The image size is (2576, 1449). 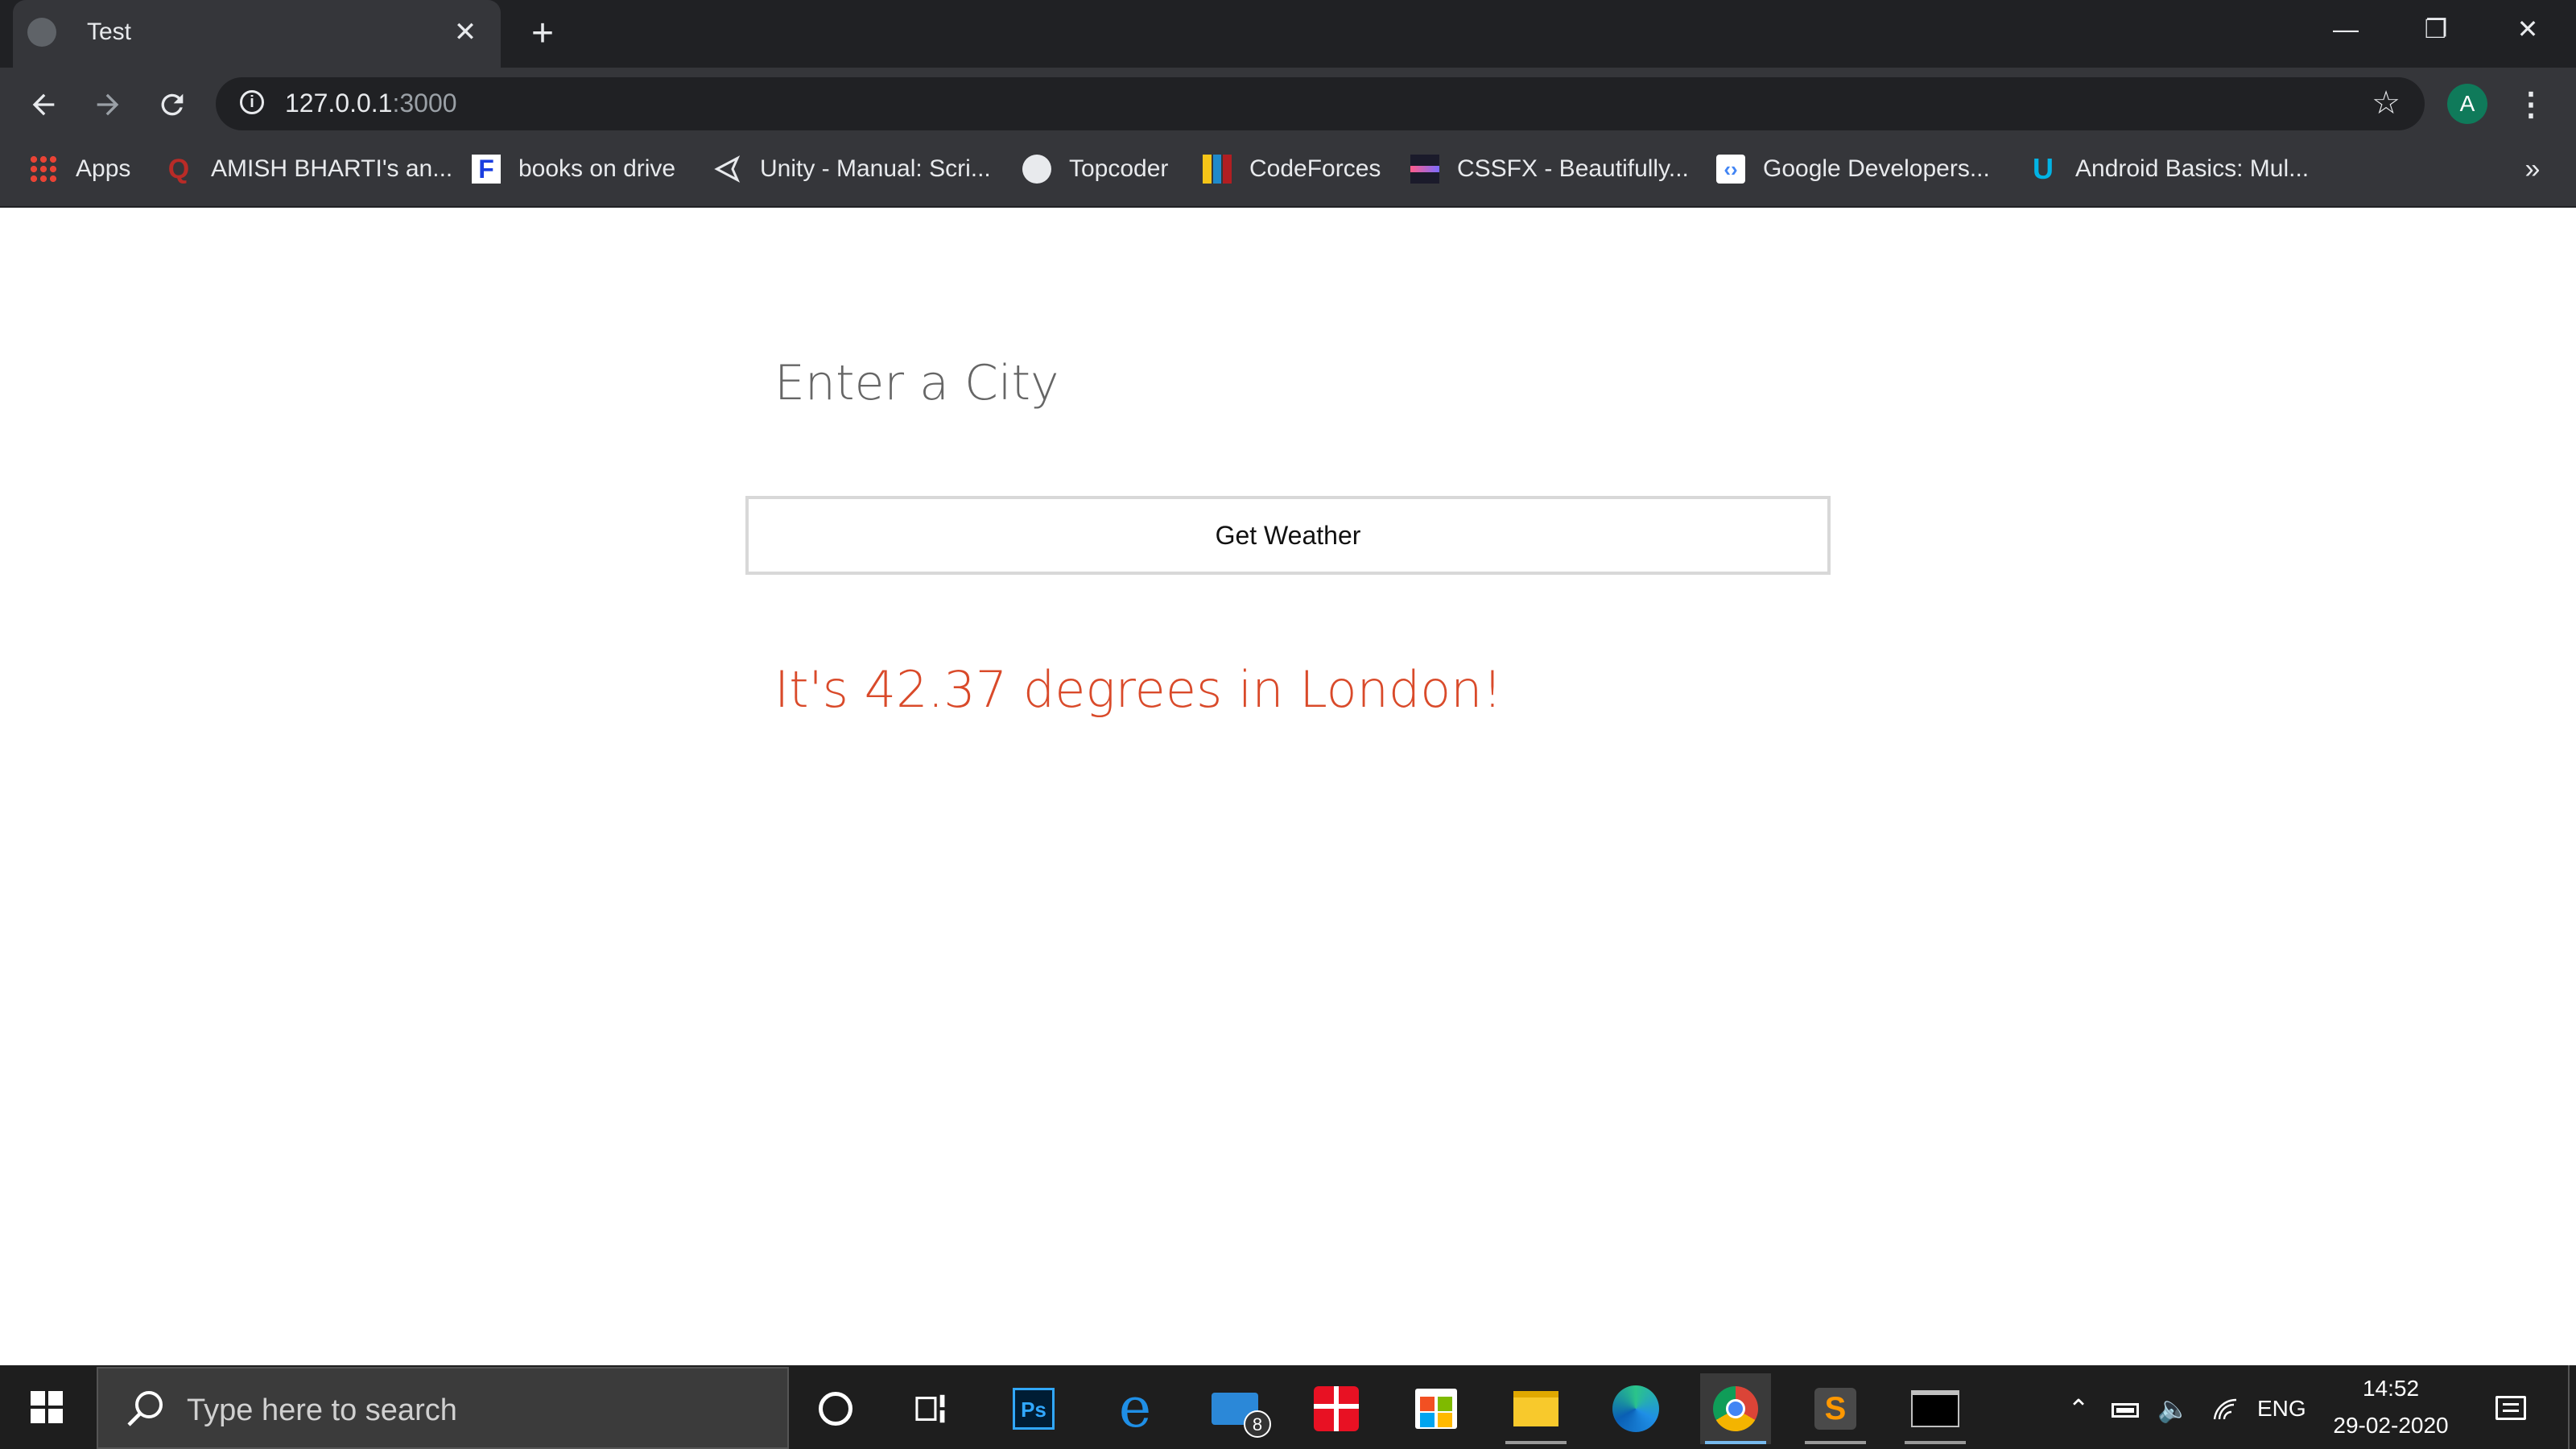 I want to click on taskbar-terminal, so click(x=1935, y=1408).